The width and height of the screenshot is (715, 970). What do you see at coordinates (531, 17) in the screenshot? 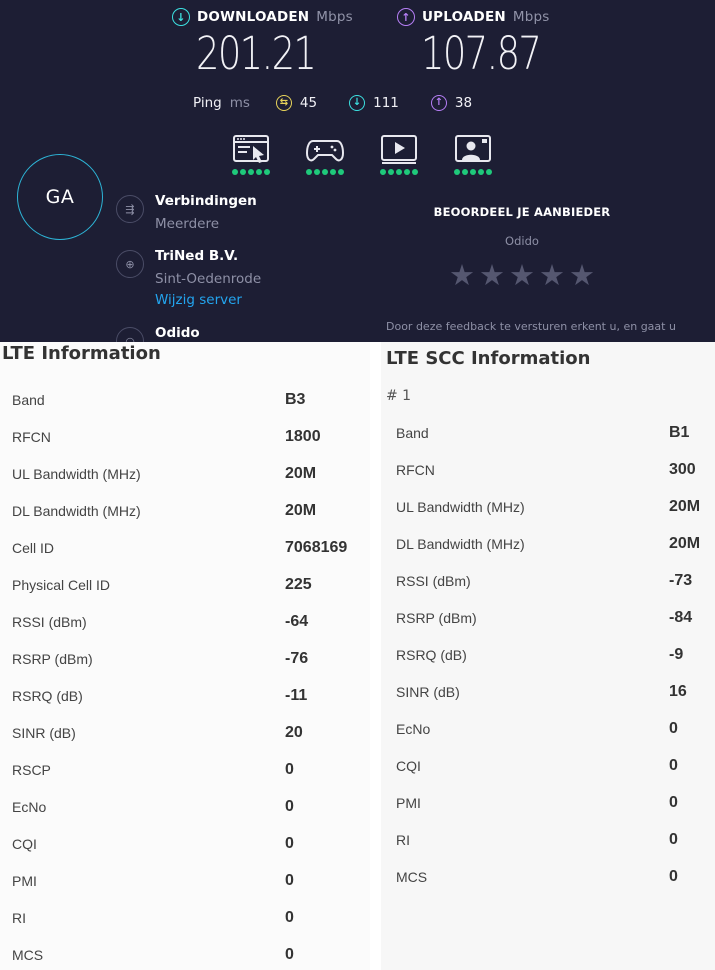
I see `upload-unit: Mbps` at bounding box center [531, 17].